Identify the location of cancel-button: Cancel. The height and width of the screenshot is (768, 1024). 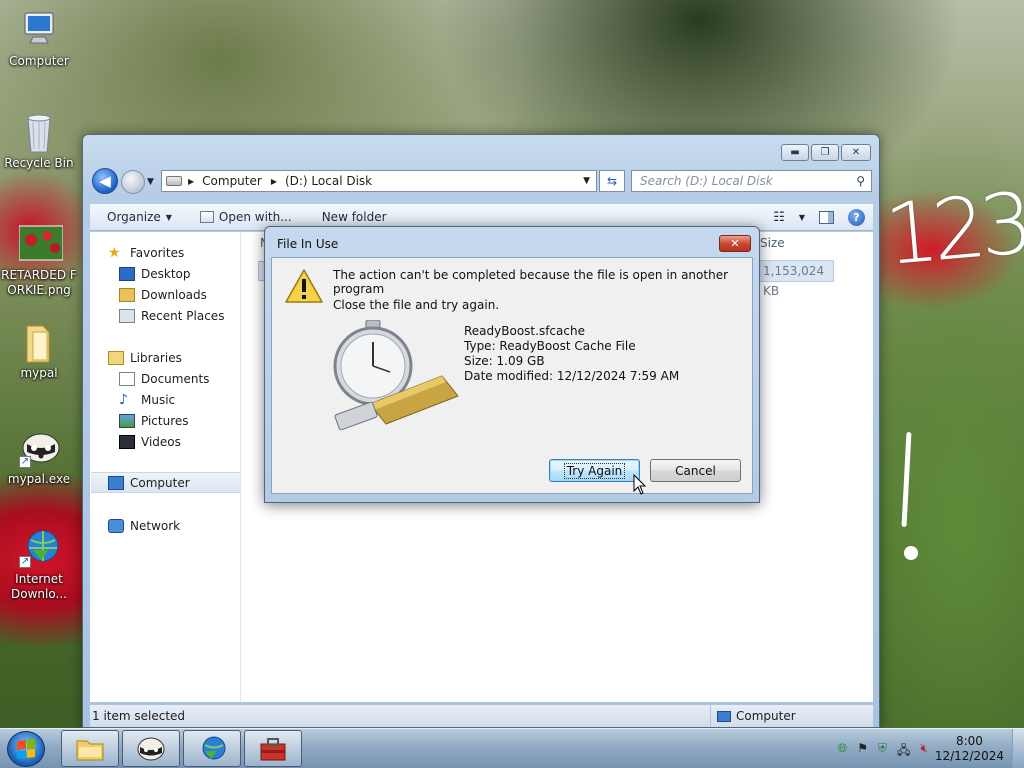
(695, 470).